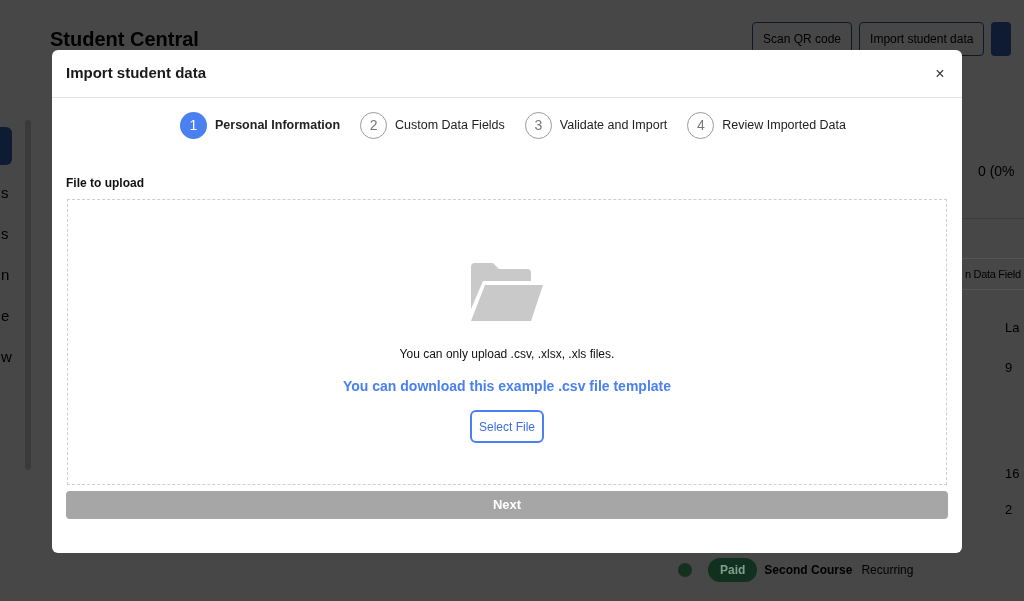  What do you see at coordinates (733, 570) in the screenshot?
I see `status-badge: Paid` at bounding box center [733, 570].